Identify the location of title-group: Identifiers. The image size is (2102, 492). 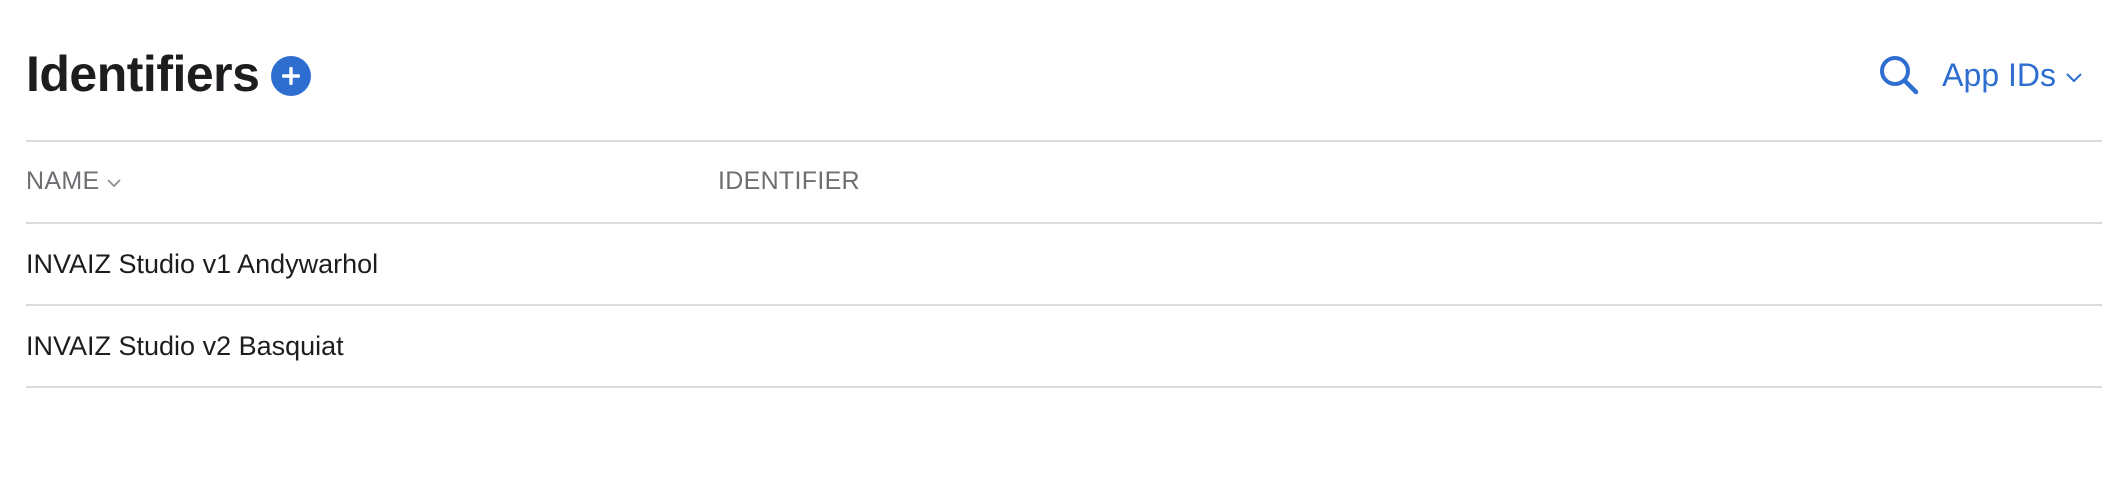
(169, 74).